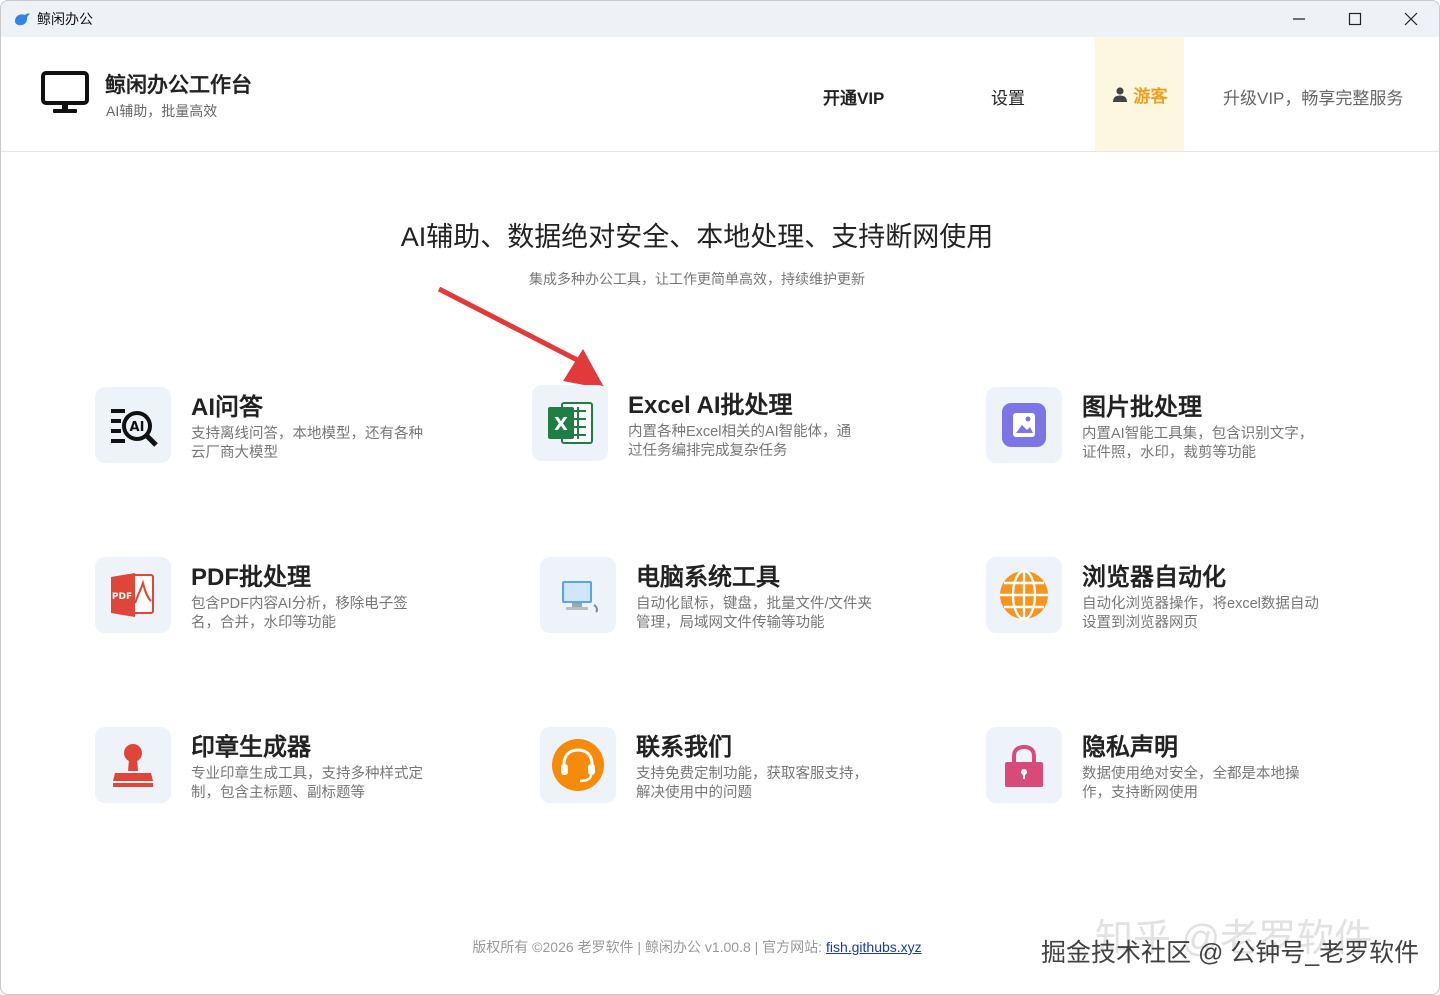 The image size is (1440, 995). I want to click on maximize-button, so click(1355, 19).